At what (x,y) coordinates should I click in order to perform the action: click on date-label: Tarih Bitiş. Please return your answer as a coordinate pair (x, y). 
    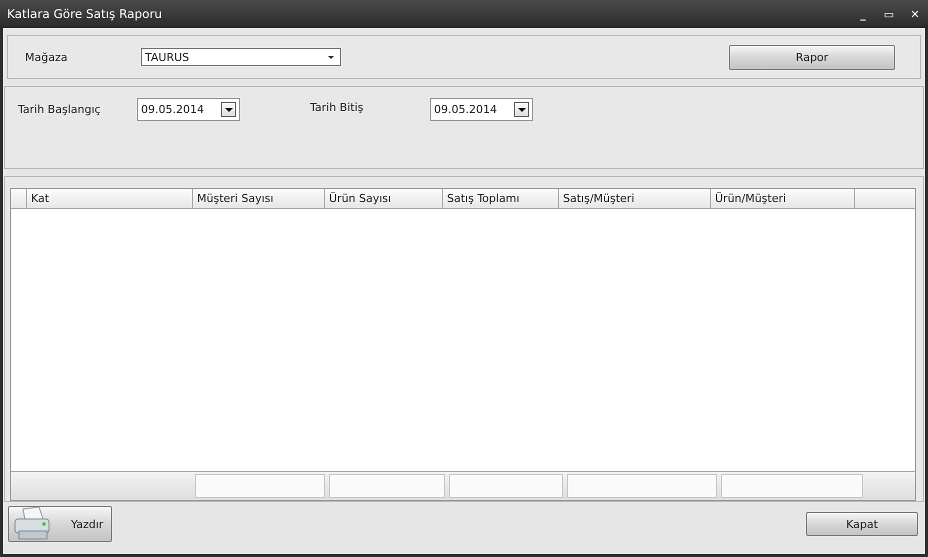
    Looking at the image, I should click on (337, 107).